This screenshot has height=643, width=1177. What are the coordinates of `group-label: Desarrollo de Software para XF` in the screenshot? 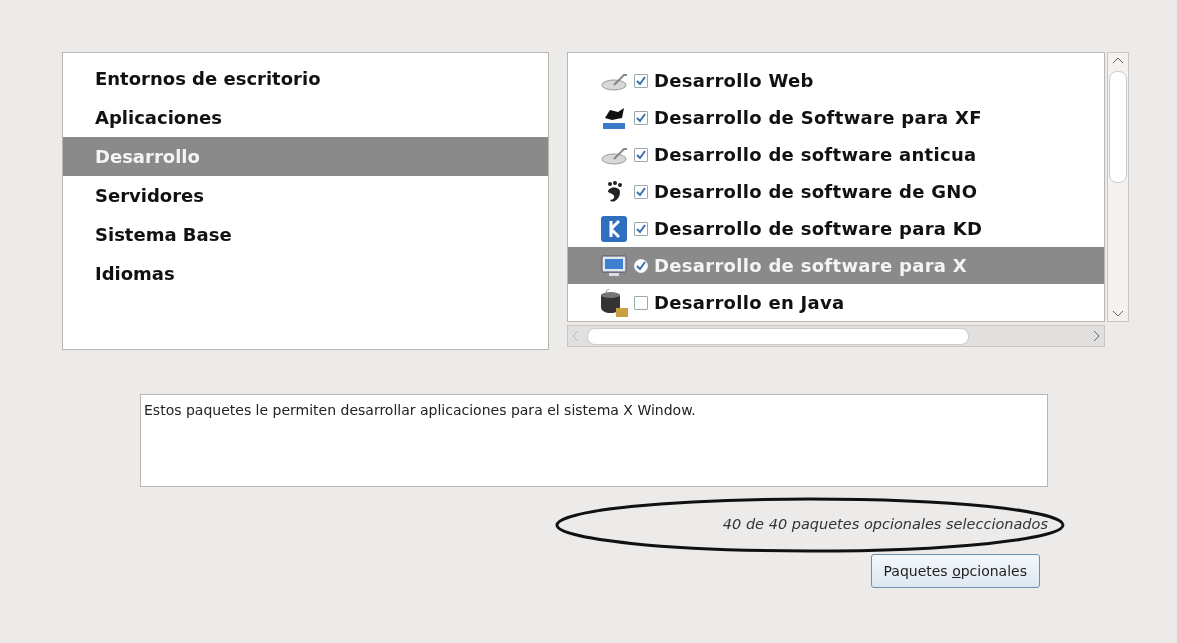 It's located at (818, 117).